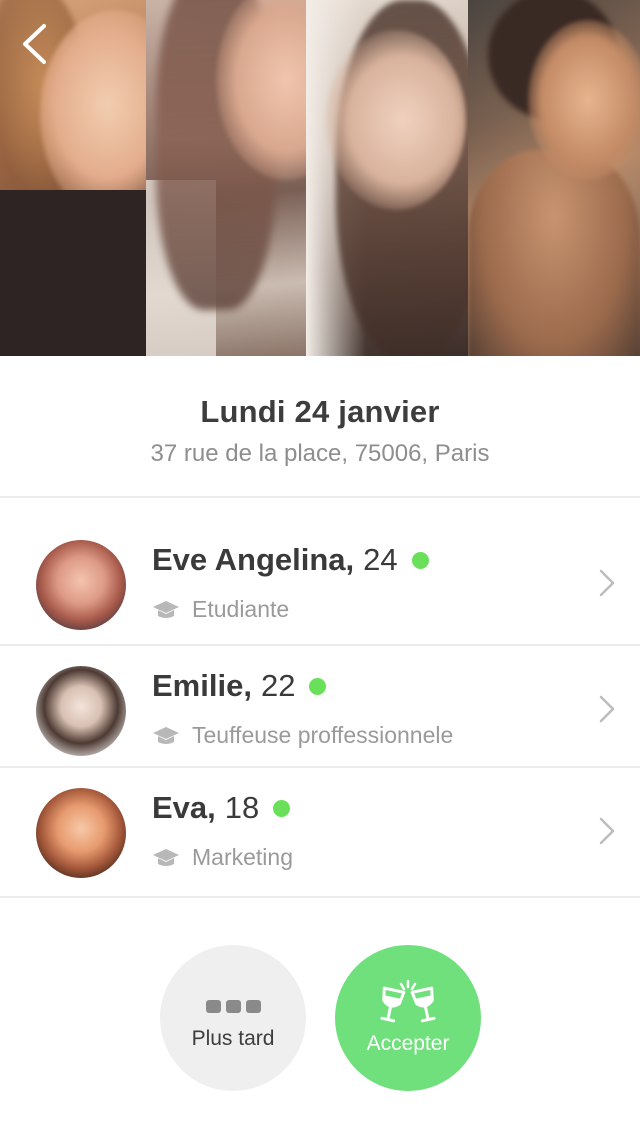  I want to click on participant-job: Marketing, so click(242, 857).